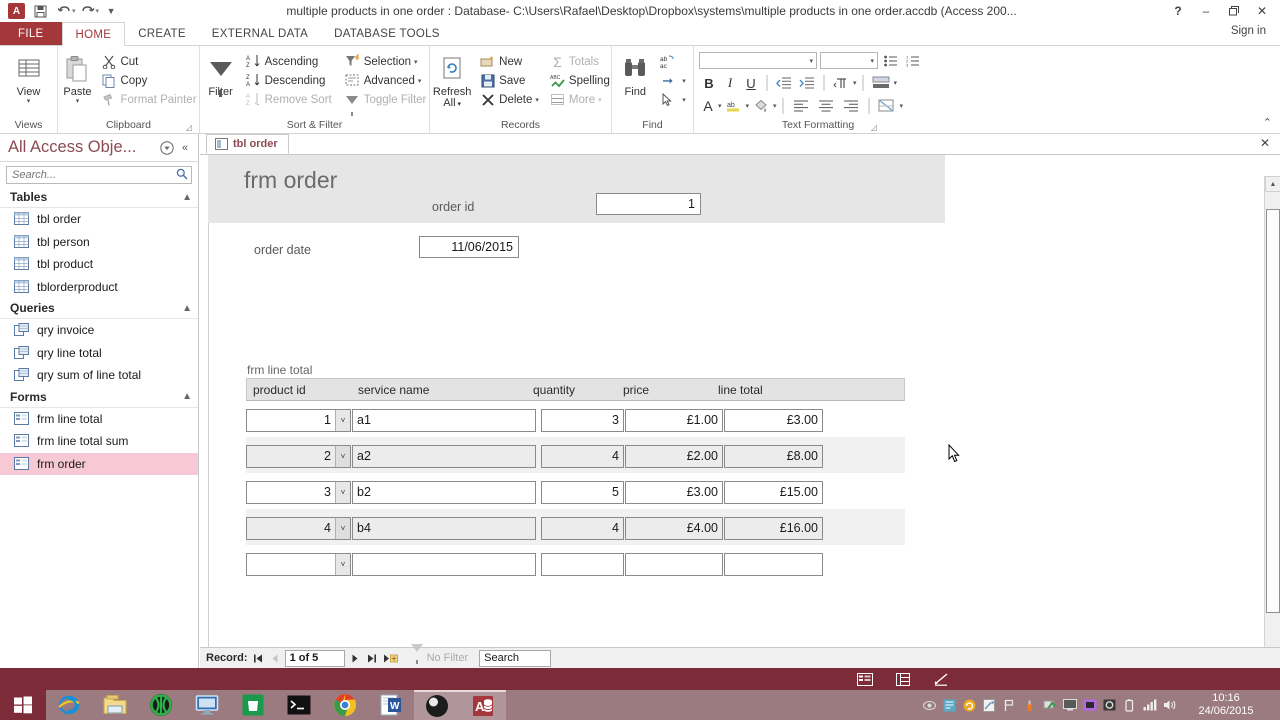 This screenshot has height=720, width=1280. I want to click on new-record-button, so click(391, 658).